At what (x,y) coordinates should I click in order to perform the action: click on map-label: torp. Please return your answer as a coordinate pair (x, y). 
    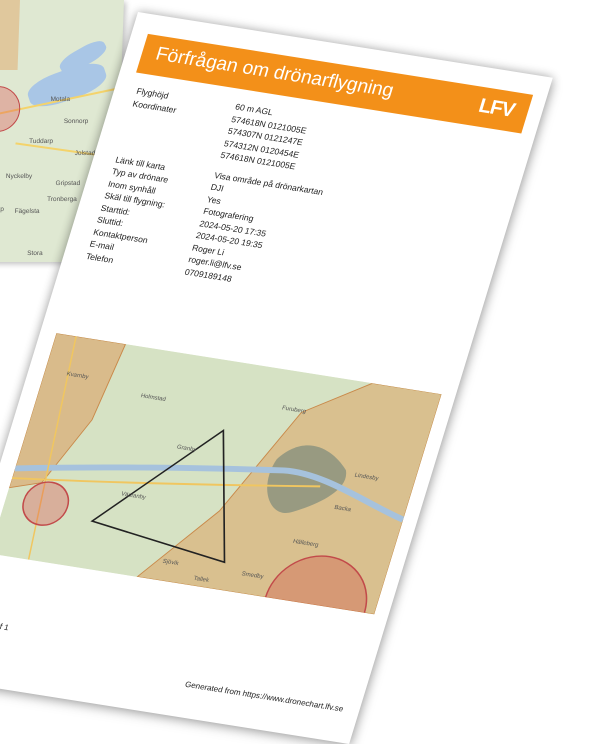
    Looking at the image, I should click on (2, 209).